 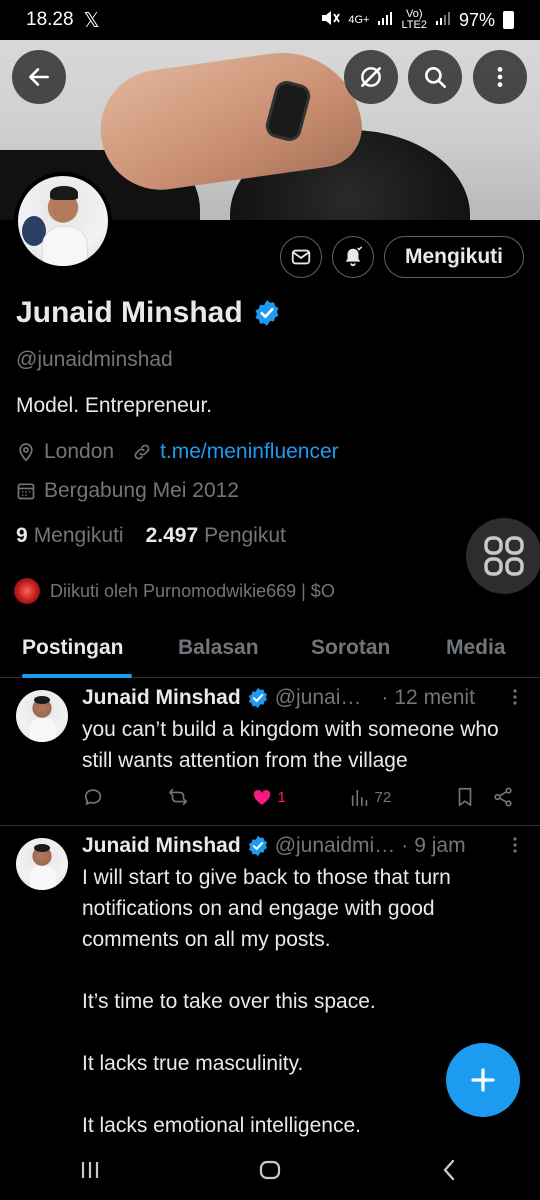 I want to click on system-nav-bar, so click(x=270, y=1170).